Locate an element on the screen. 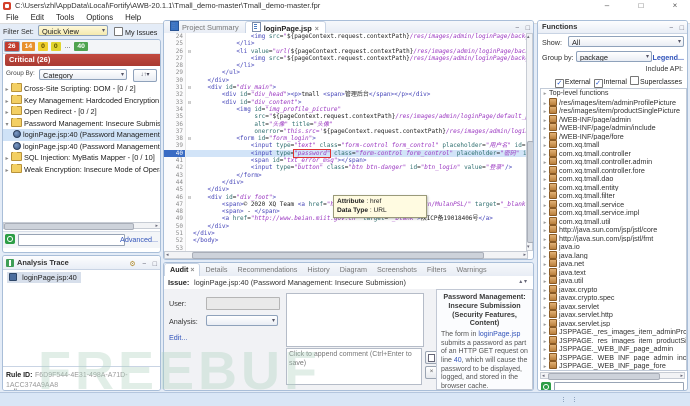 The width and height of the screenshot is (690, 406). code-line: 52 </body> is located at coordinates (346, 241).